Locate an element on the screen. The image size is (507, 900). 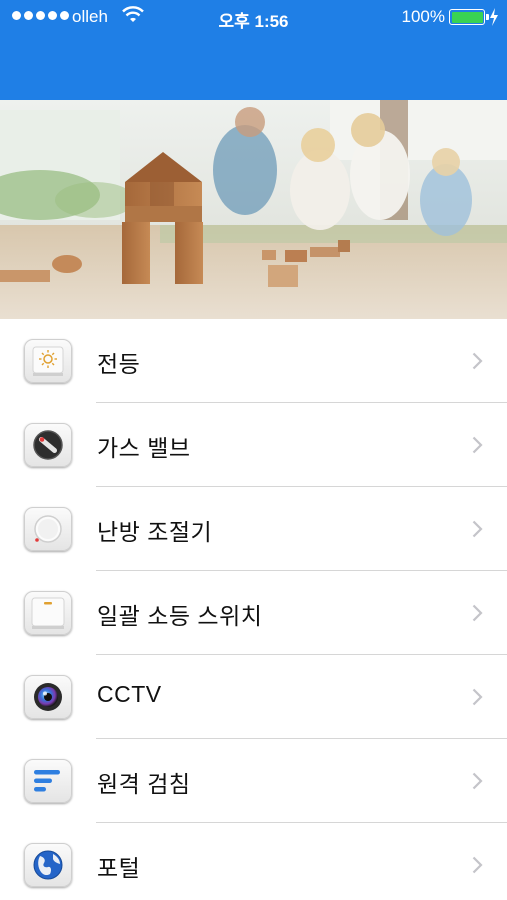
menu-item-label: 전등 is located at coordinates (119, 364).